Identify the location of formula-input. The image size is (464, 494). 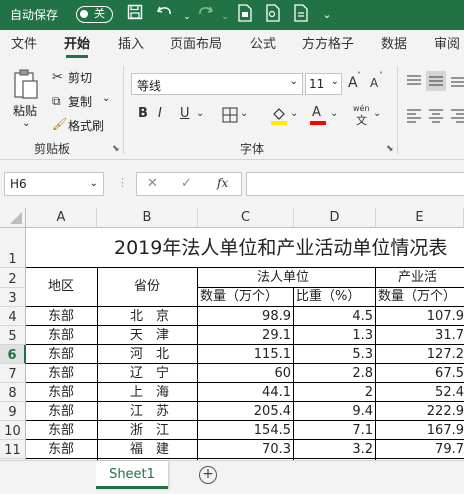
(355, 184).